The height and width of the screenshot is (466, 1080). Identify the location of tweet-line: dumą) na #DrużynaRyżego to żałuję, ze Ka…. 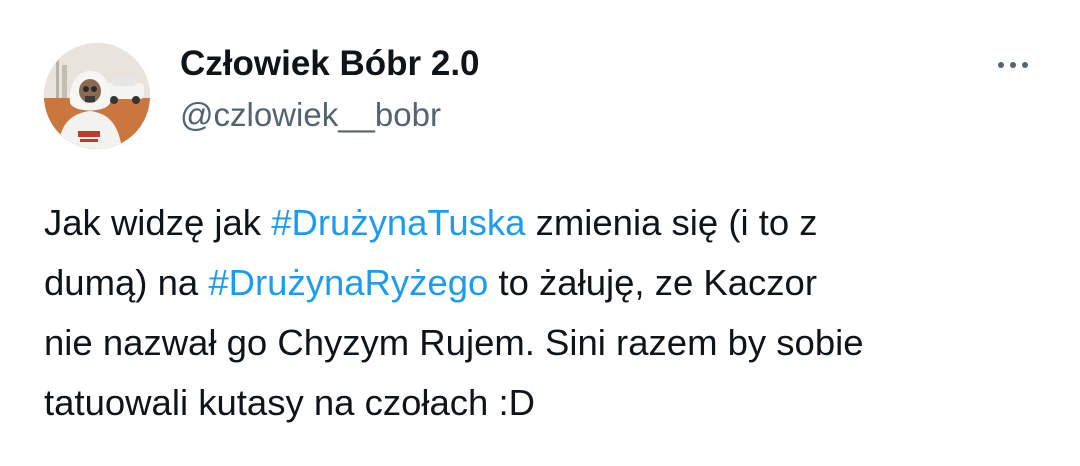
(544, 283).